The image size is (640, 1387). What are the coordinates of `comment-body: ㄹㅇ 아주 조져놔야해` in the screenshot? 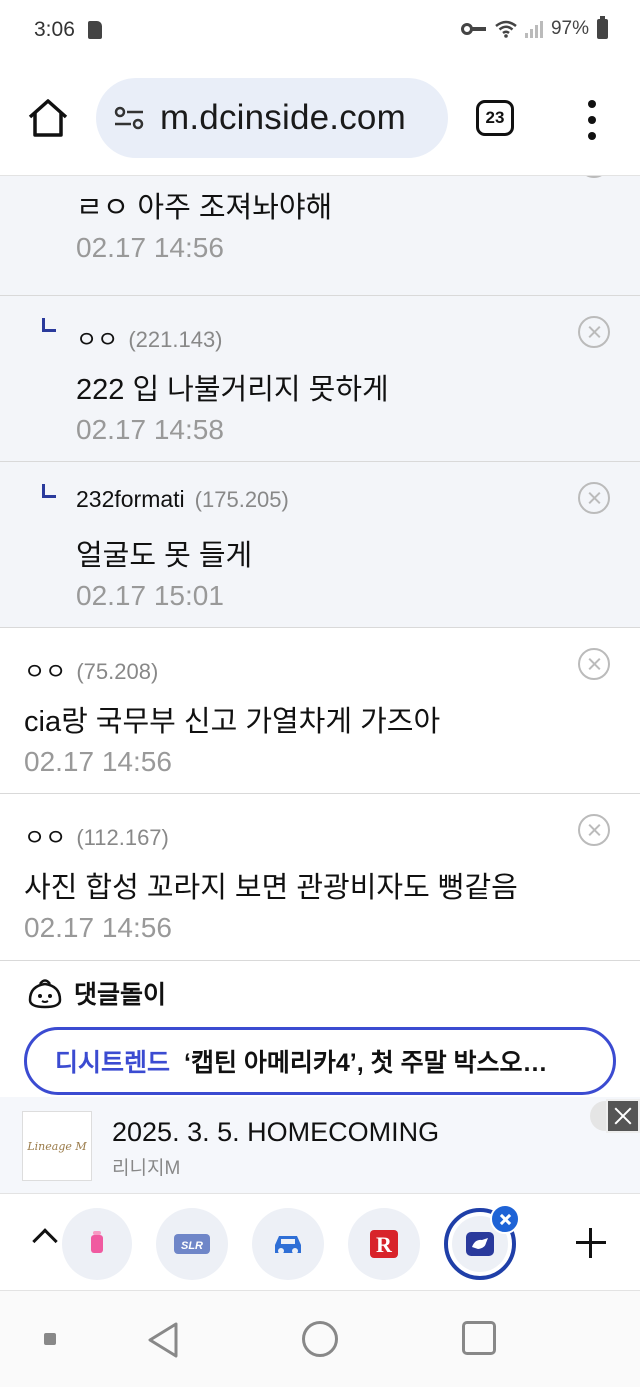 It's located at (204, 208).